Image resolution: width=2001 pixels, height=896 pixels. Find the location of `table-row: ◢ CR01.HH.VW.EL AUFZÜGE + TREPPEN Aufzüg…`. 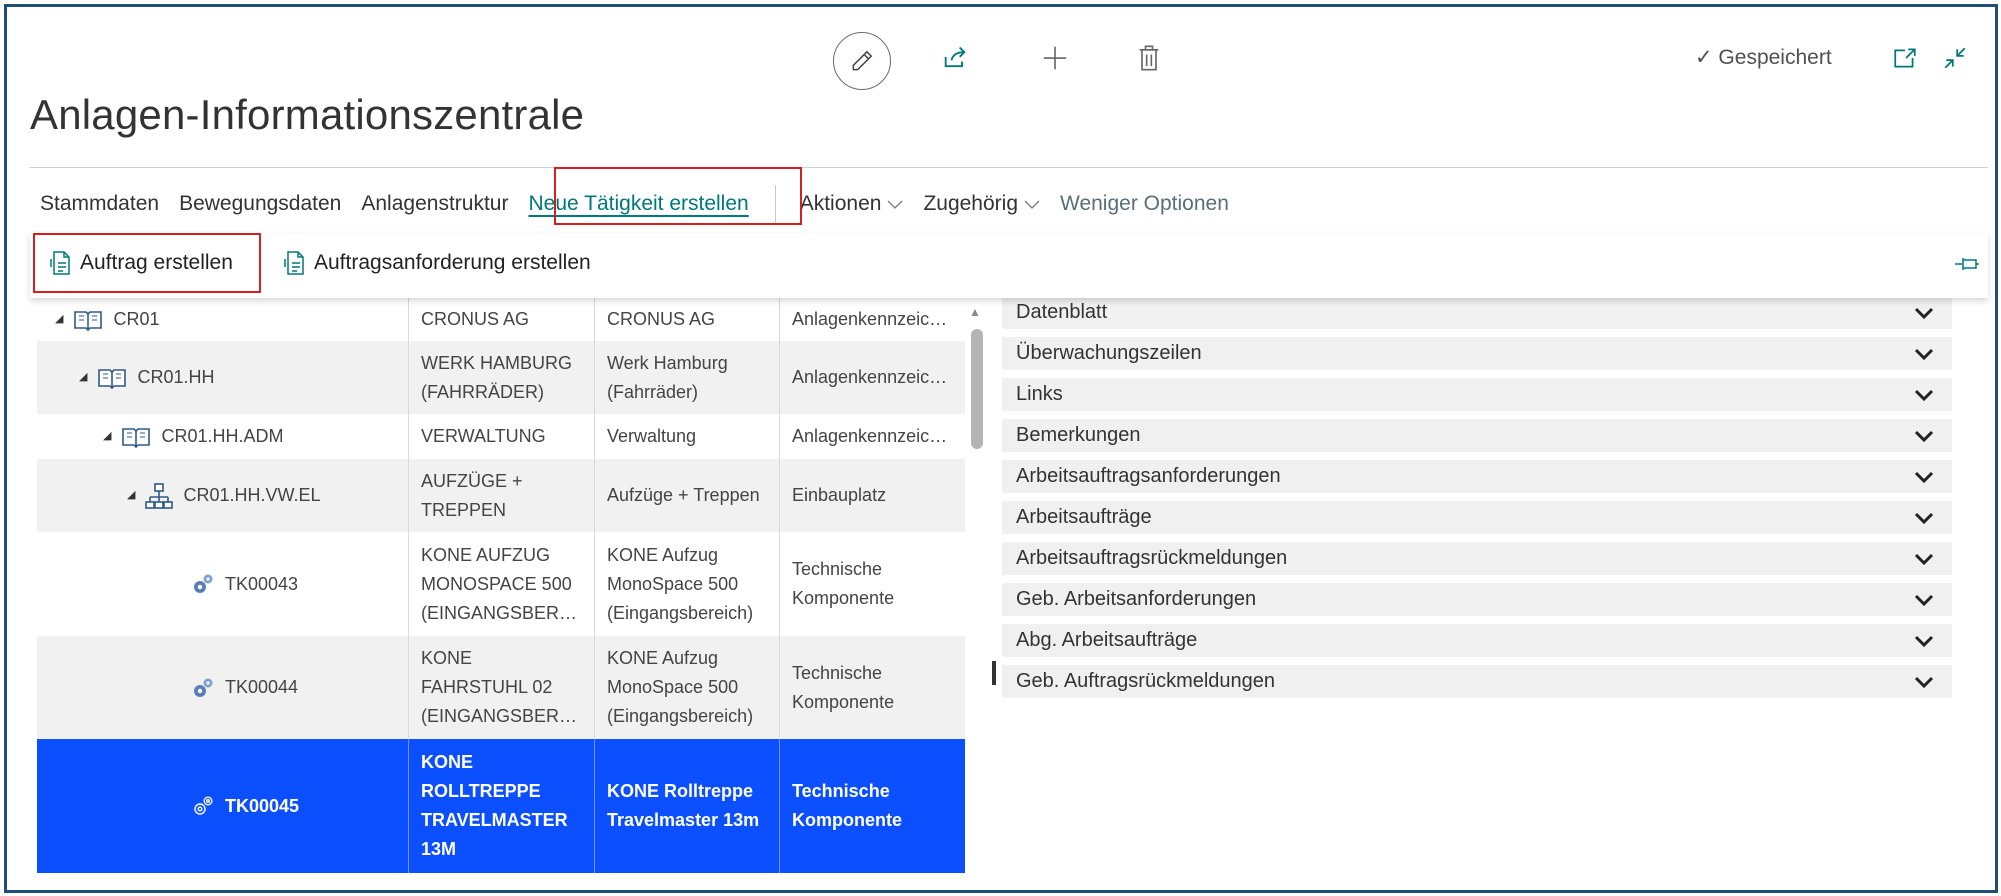

table-row: ◢ CR01.HH.VW.EL AUFZÜGE + TREPPEN Aufzüg… is located at coordinates (501, 495).